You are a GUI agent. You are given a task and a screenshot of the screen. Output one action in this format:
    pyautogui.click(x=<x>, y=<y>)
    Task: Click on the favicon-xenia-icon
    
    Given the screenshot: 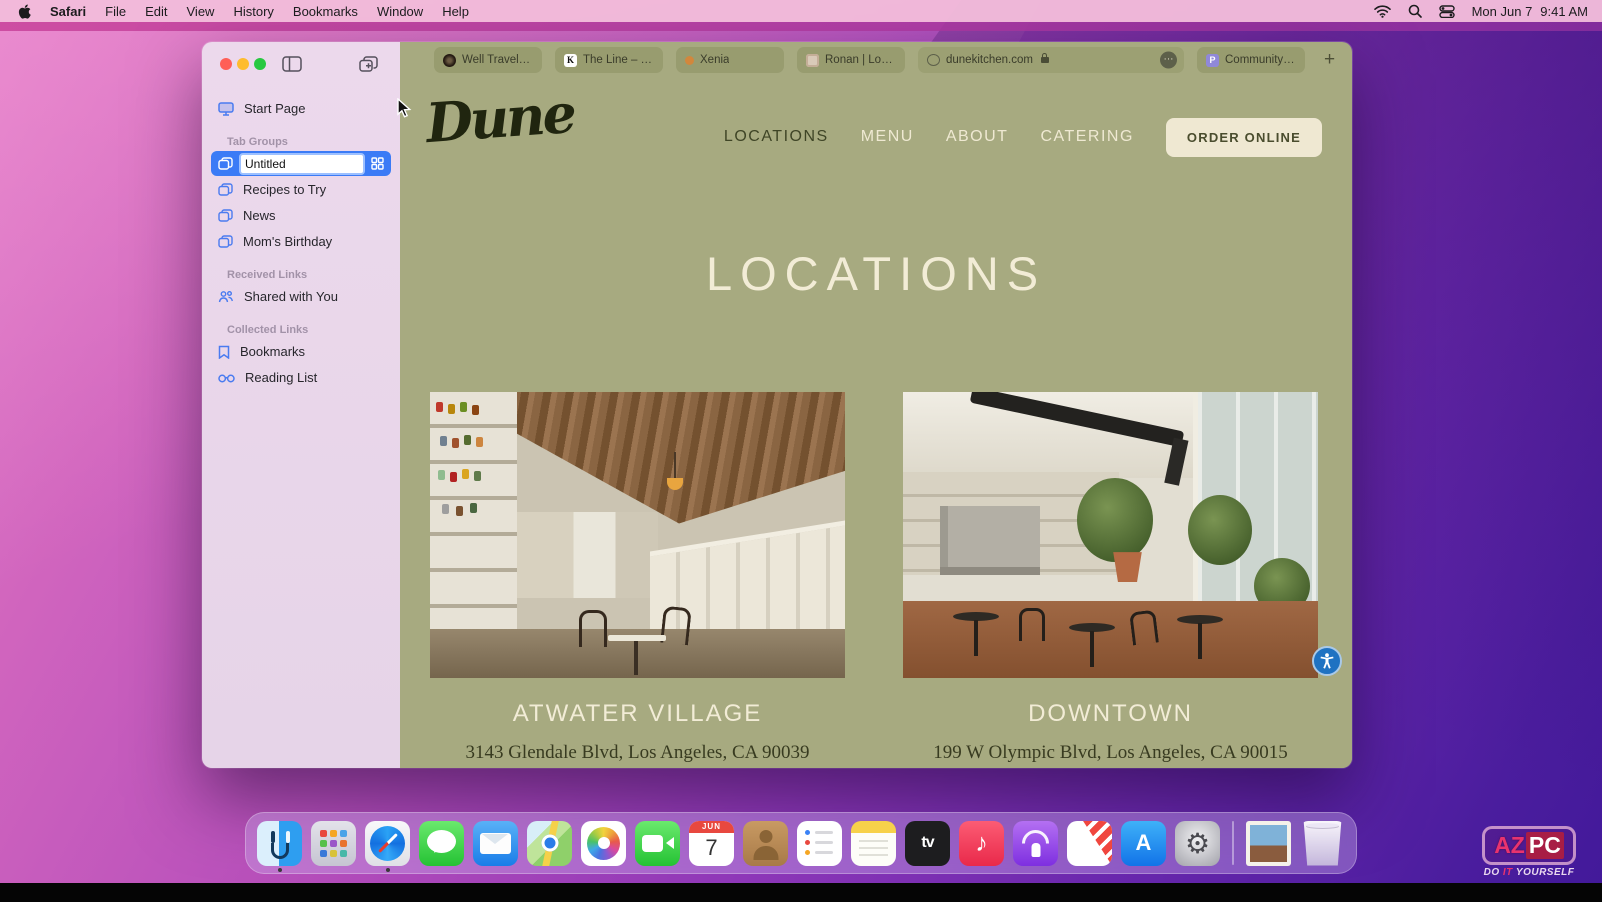 What is the action you would take?
    pyautogui.click(x=689, y=60)
    